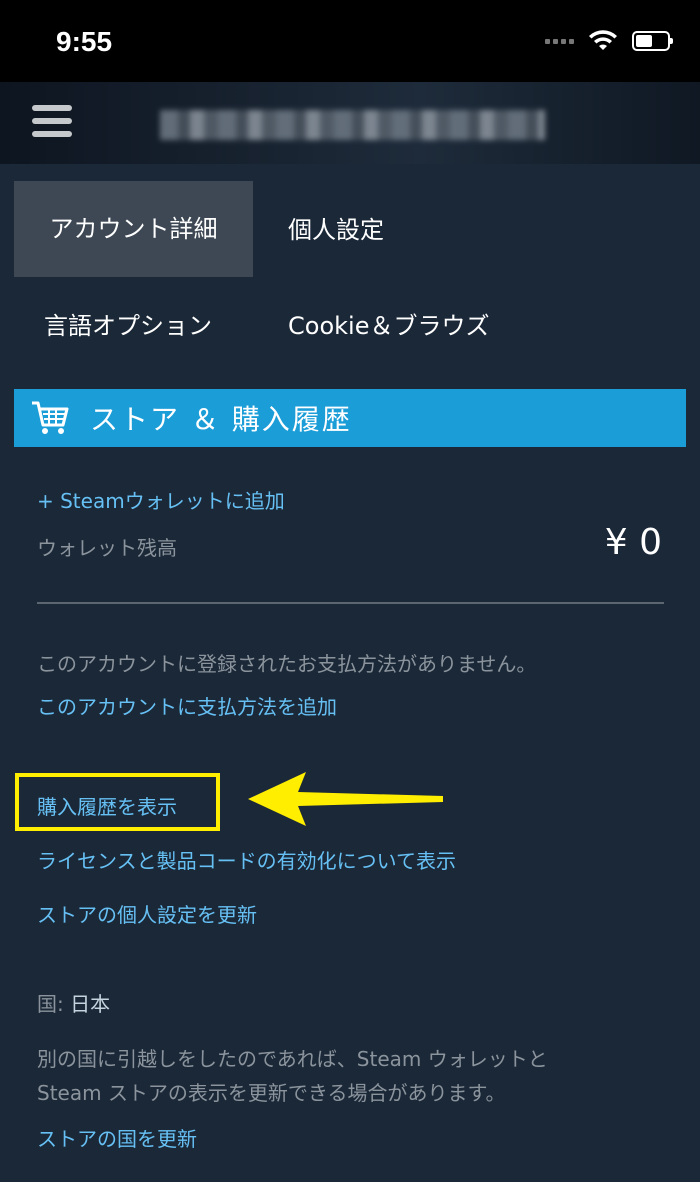  What do you see at coordinates (652, 41) in the screenshot?
I see `battery-icon` at bounding box center [652, 41].